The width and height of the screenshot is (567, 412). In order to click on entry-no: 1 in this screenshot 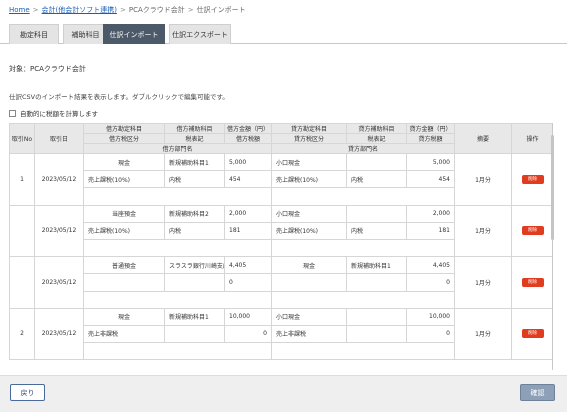, I will do `click(22, 179)`.